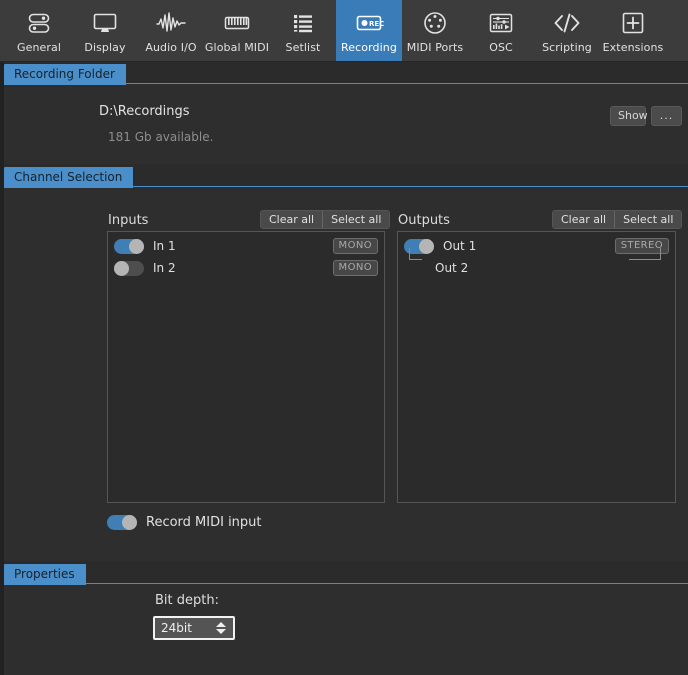  I want to click on tab-general: General, so click(39, 30).